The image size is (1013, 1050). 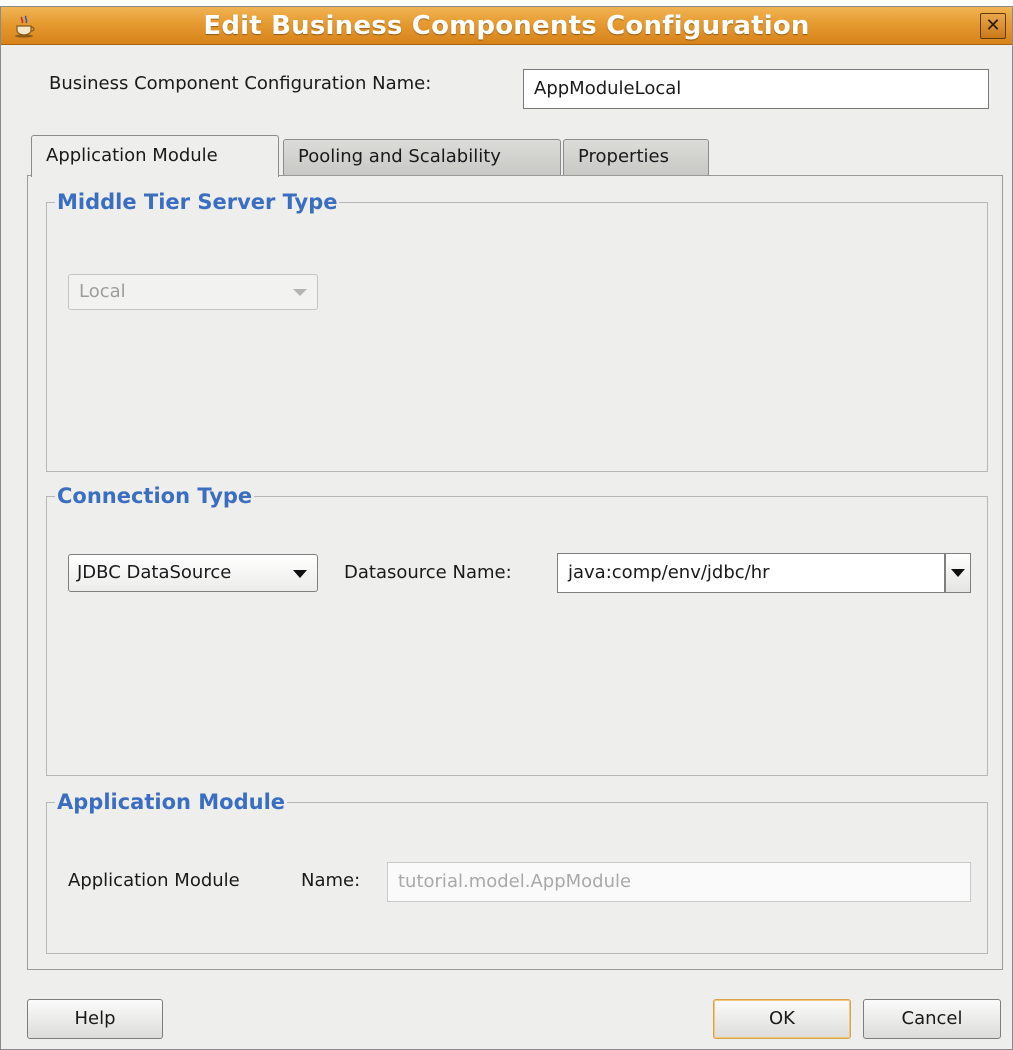 What do you see at coordinates (102, 291) in the screenshot?
I see `server-type-value: Local` at bounding box center [102, 291].